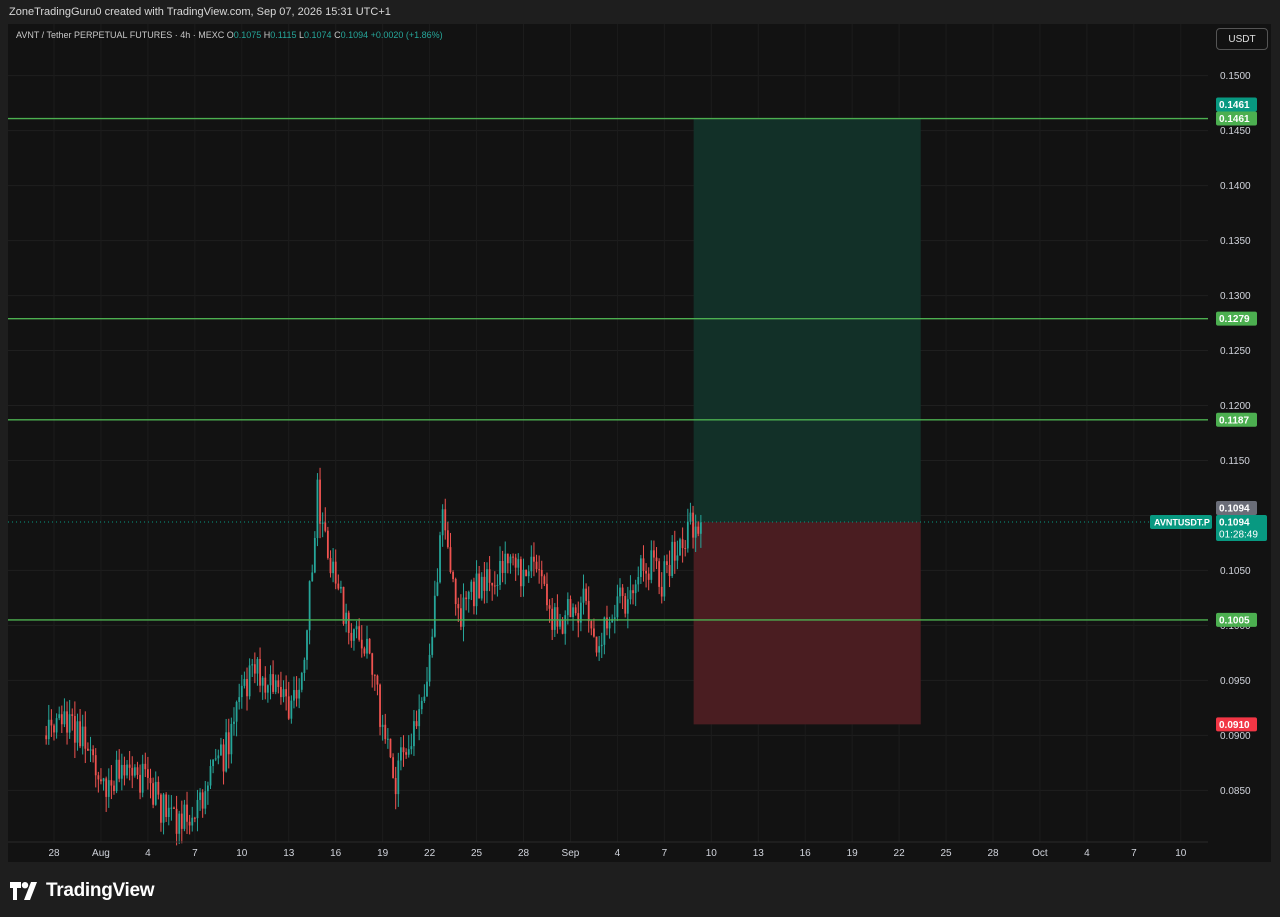 This screenshot has width=1280, height=917. Describe the element at coordinates (100, 890) in the screenshot. I see `tradingview-brand-text: TradingView` at that location.